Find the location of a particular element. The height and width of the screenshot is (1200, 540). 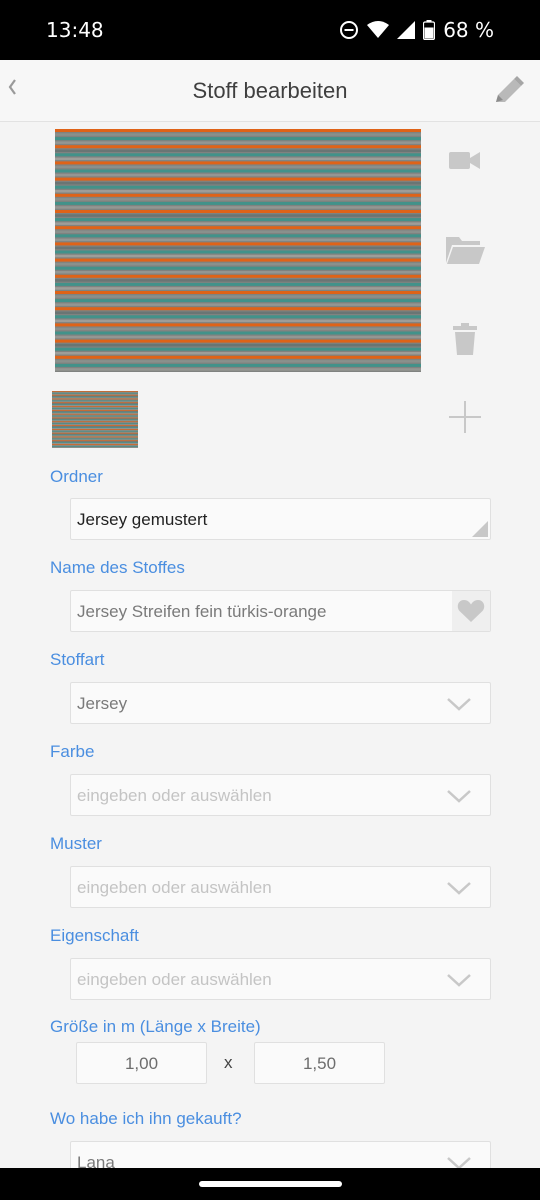

name-field: Jersey Streifen fein türkis-orange is located at coordinates (280, 611).